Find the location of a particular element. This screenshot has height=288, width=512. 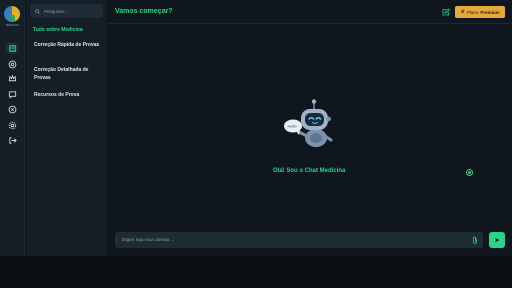

floating-indicator-icon is located at coordinates (469, 172).